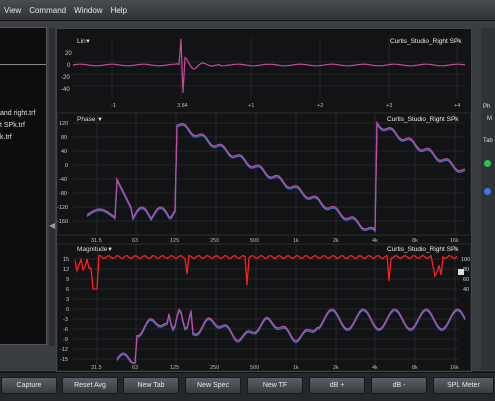 The width and height of the screenshot is (495, 401). I want to click on phase-ytick-3: 0, so click(66, 166).